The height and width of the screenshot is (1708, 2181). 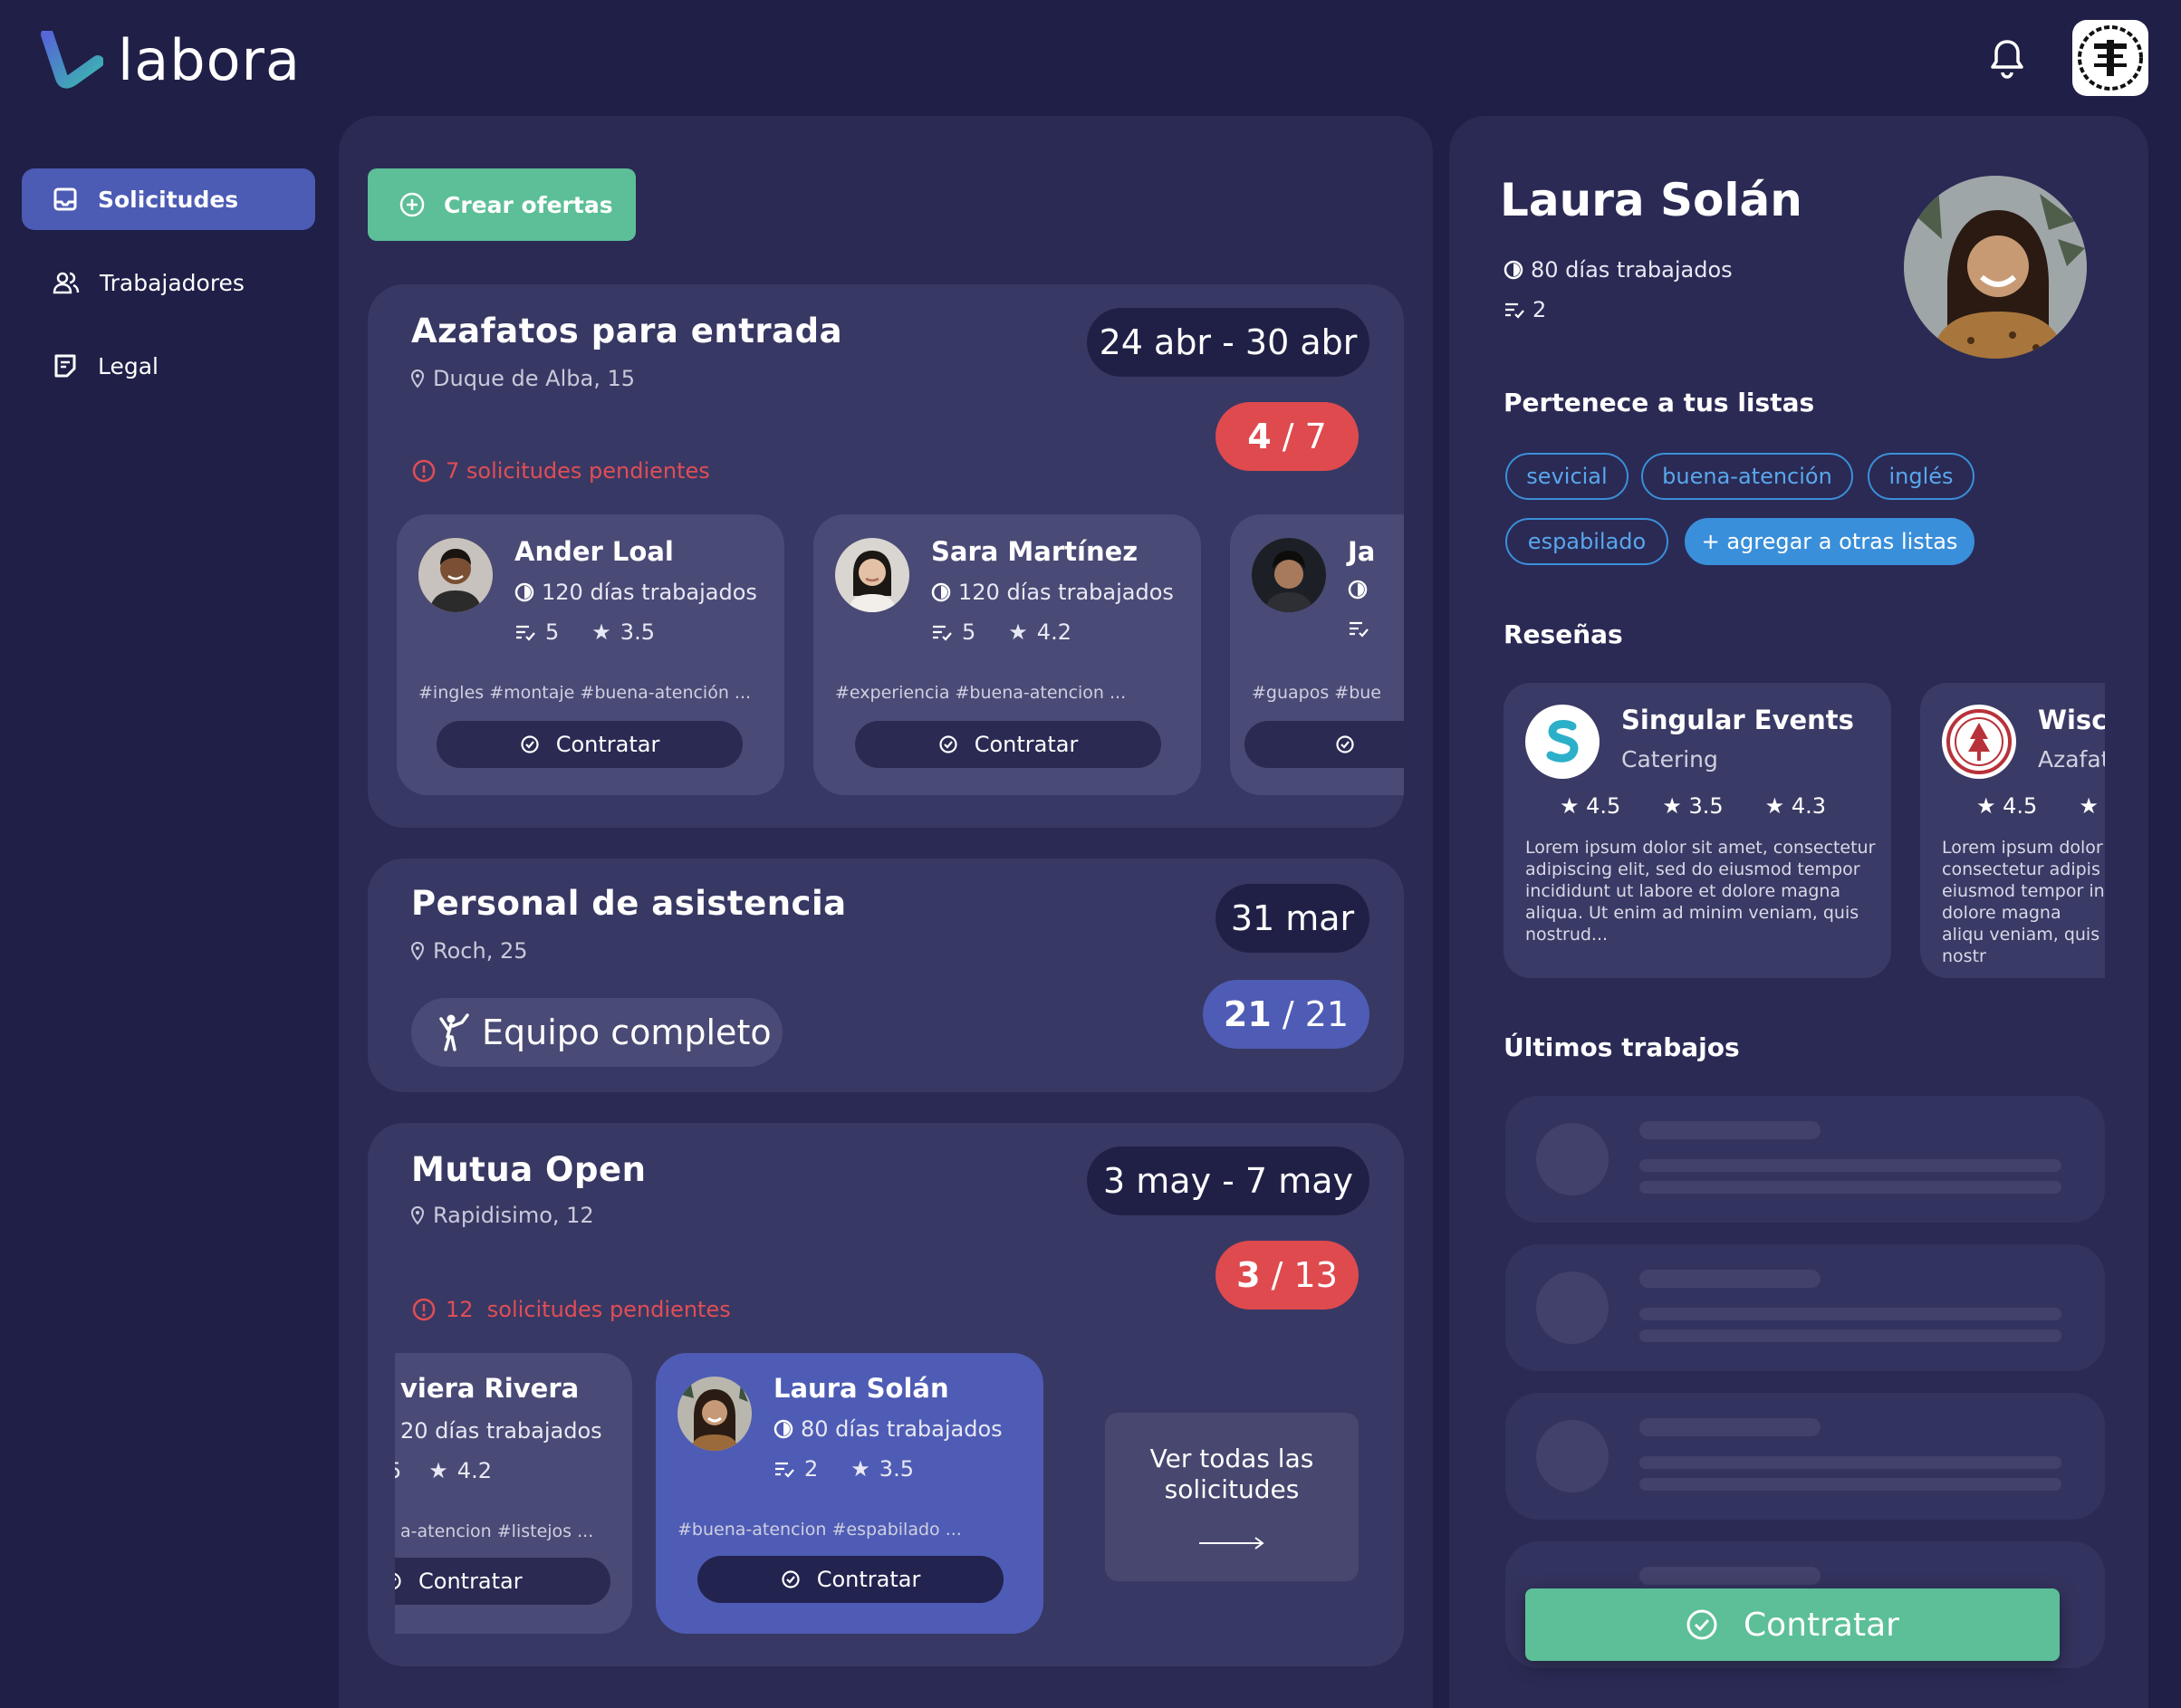 I want to click on create-offers-button: Crear ofertas, so click(x=502, y=204).